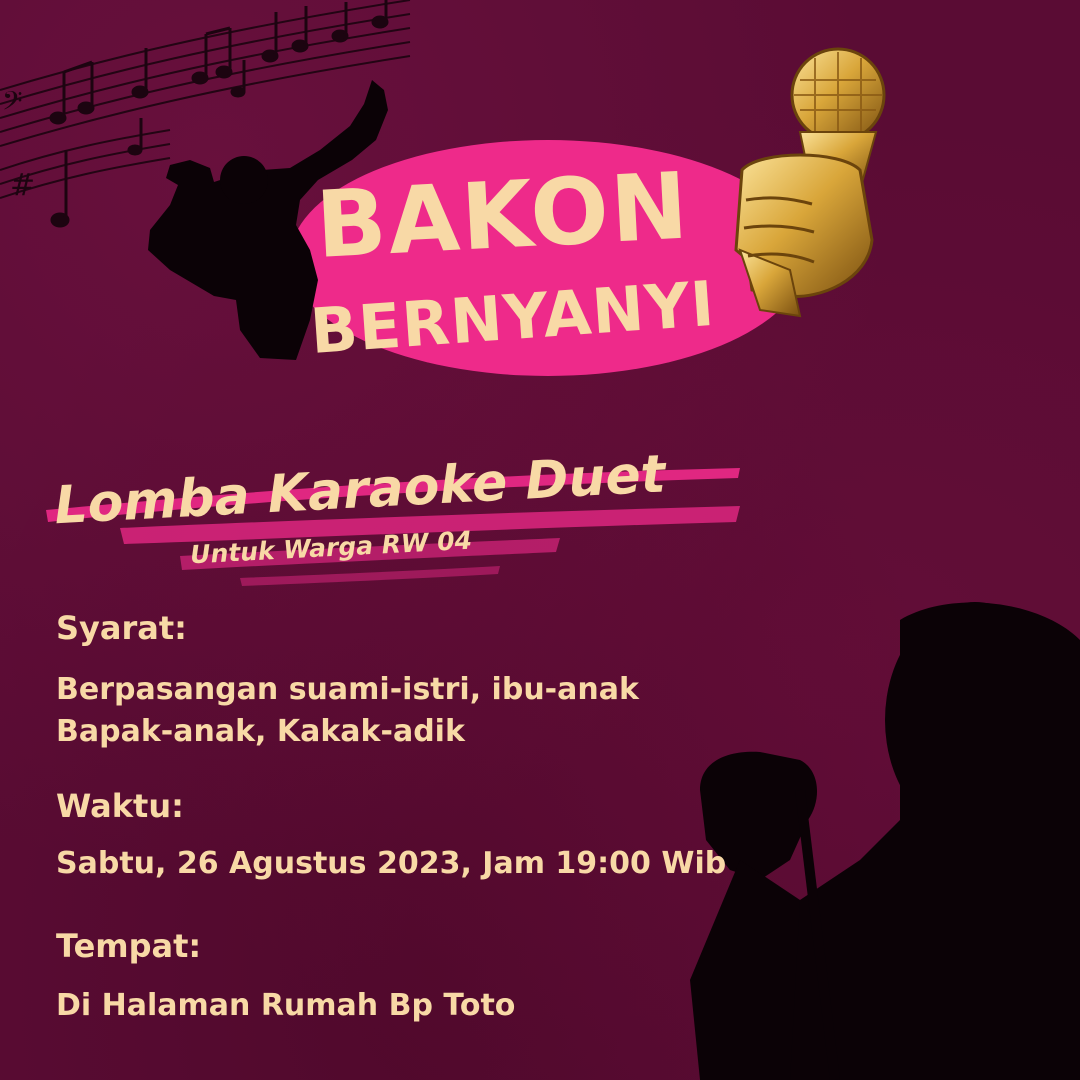  Describe the element at coordinates (286, 1005) in the screenshot. I see `tempat-value: Di Halaman Rumah Bp Toto` at that location.